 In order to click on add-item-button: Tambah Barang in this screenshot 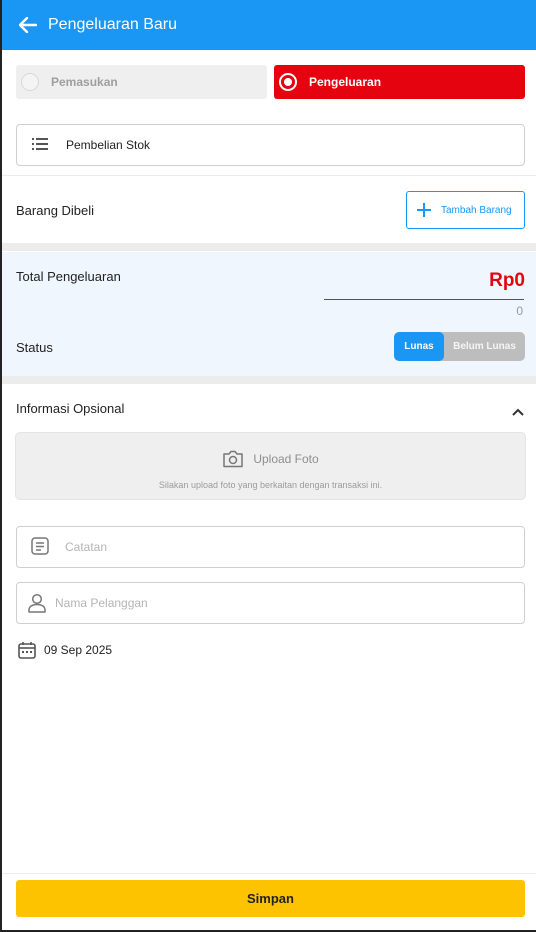, I will do `click(465, 210)`.